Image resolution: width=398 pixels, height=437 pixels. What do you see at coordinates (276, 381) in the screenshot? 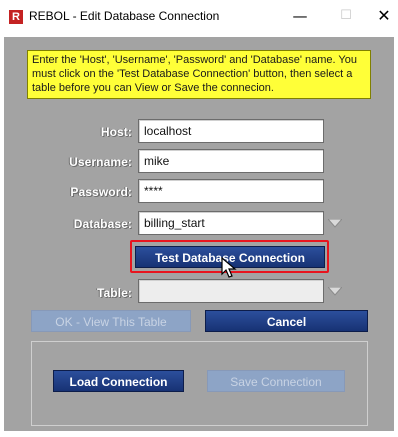
I see `save-connection-button: Save Connection` at bounding box center [276, 381].